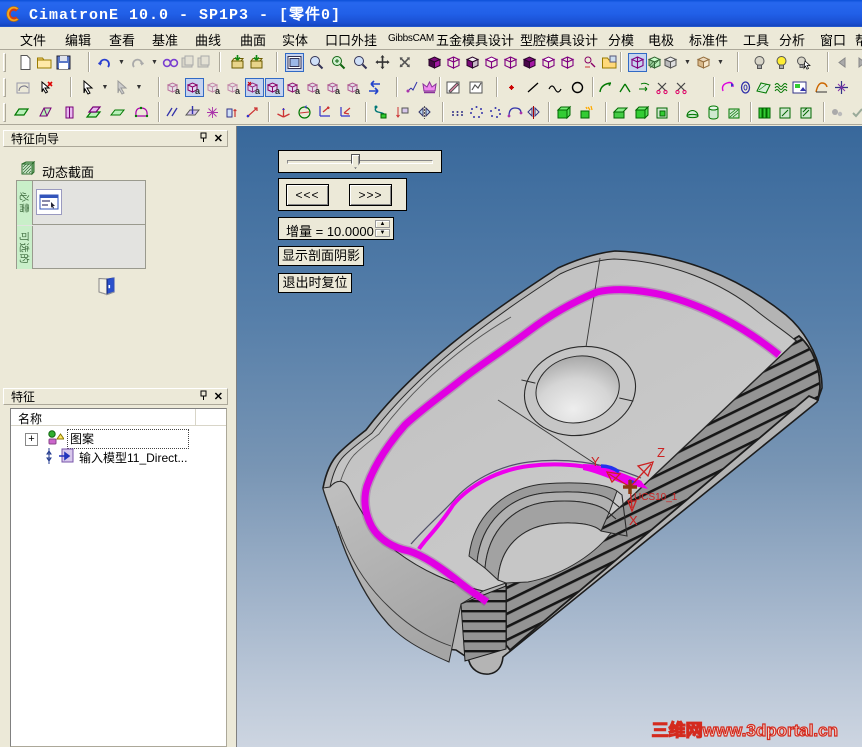 The image size is (862, 747). Describe the element at coordinates (661, 452) in the screenshot. I see `svg-text: Z` at that location.